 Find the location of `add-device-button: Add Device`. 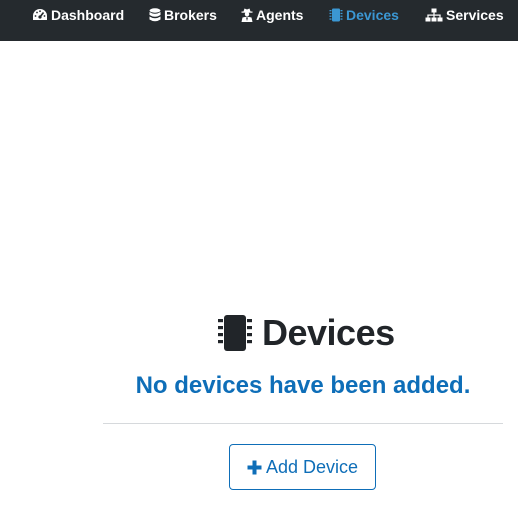

add-device-button: Add Device is located at coordinates (302, 467).